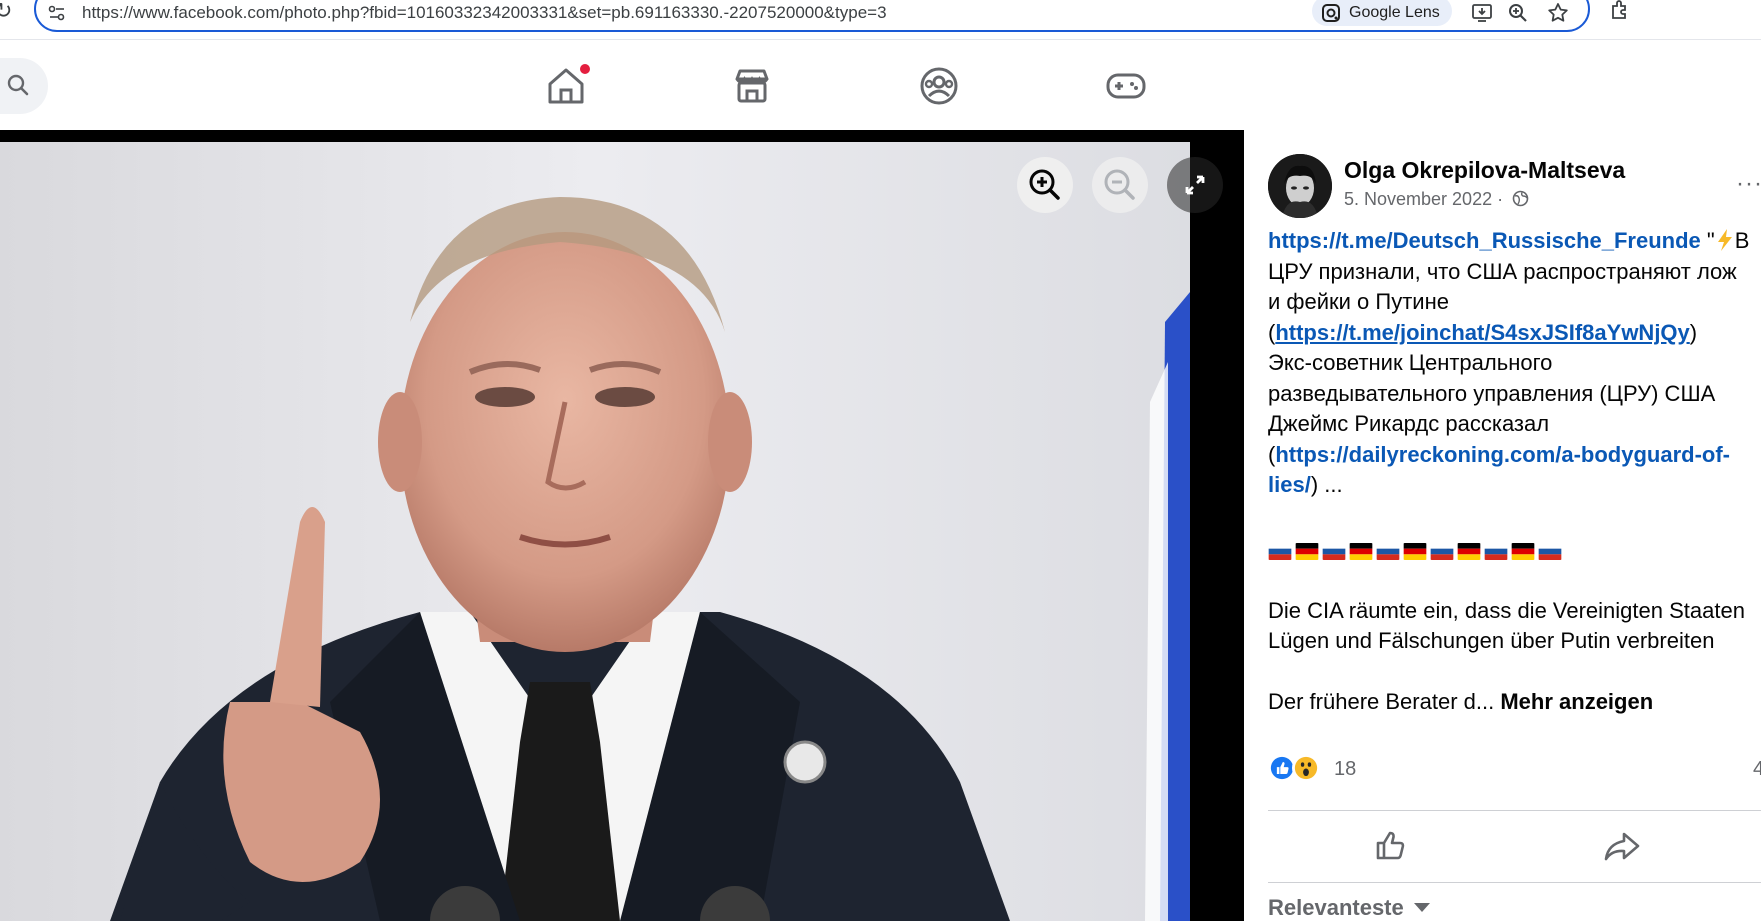 The height and width of the screenshot is (921, 1761). Describe the element at coordinates (1394, 13) in the screenshot. I see `google-lens-label: Google Lens` at that location.